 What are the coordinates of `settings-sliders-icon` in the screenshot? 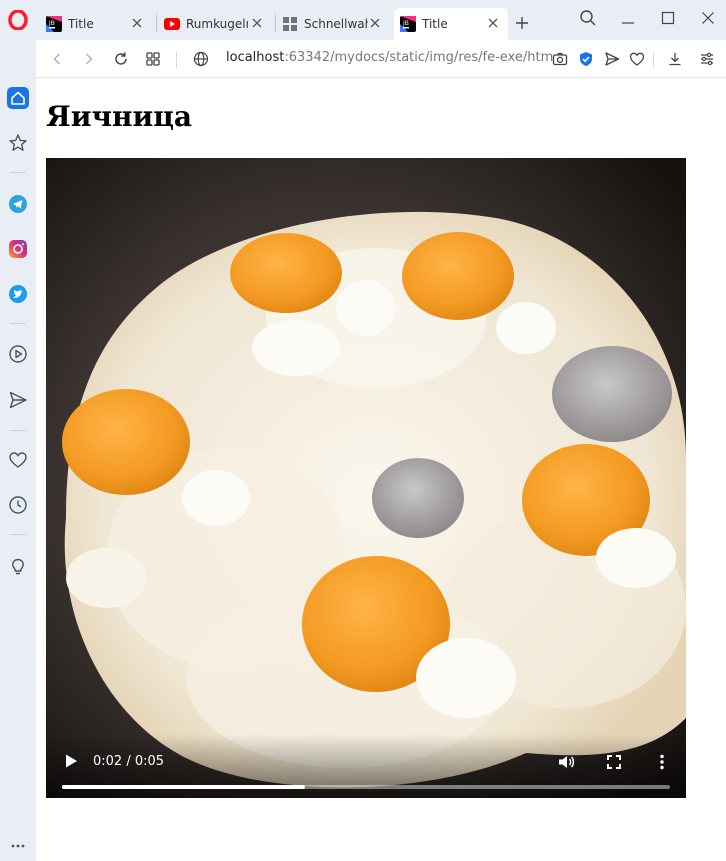 It's located at (707, 59).